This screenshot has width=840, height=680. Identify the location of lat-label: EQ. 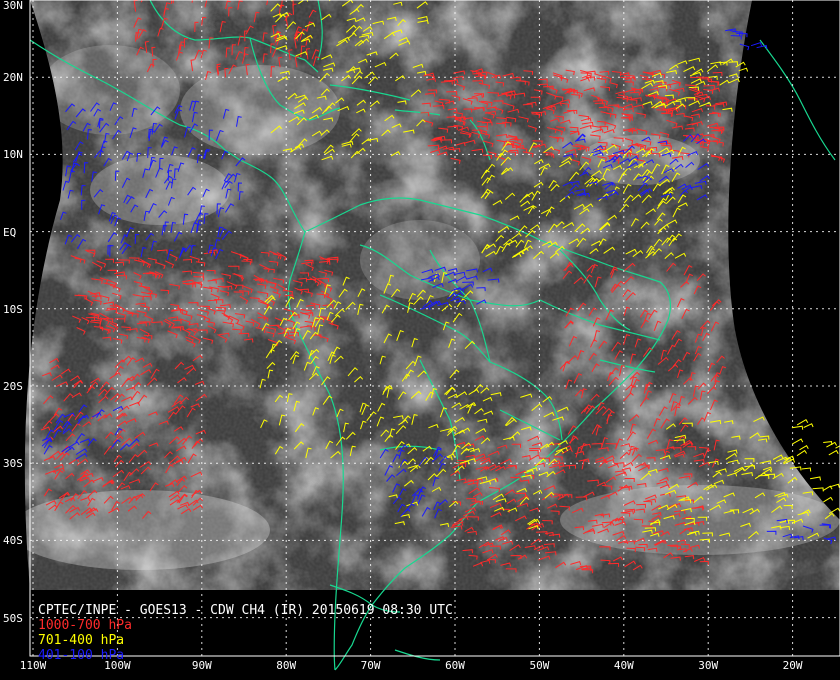
(10, 232).